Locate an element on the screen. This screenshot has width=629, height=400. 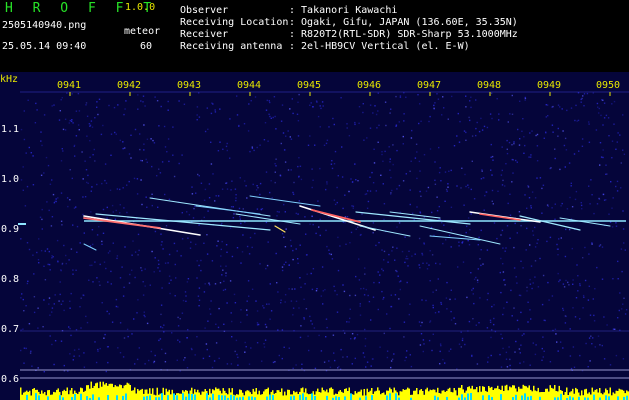
observer-label: Observer is located at coordinates (204, 10).